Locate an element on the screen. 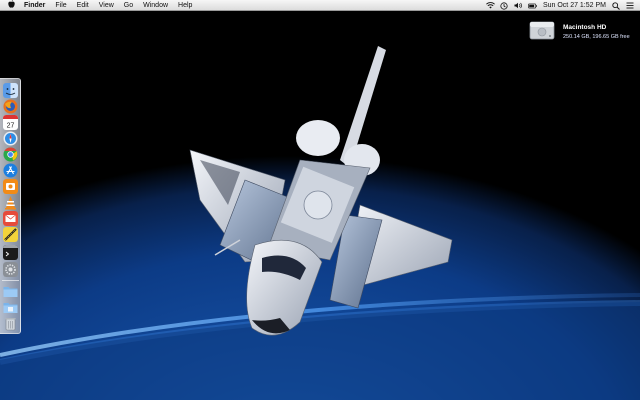 This screenshot has height=400, width=640. calendar-icon: 27 is located at coordinates (10, 122).